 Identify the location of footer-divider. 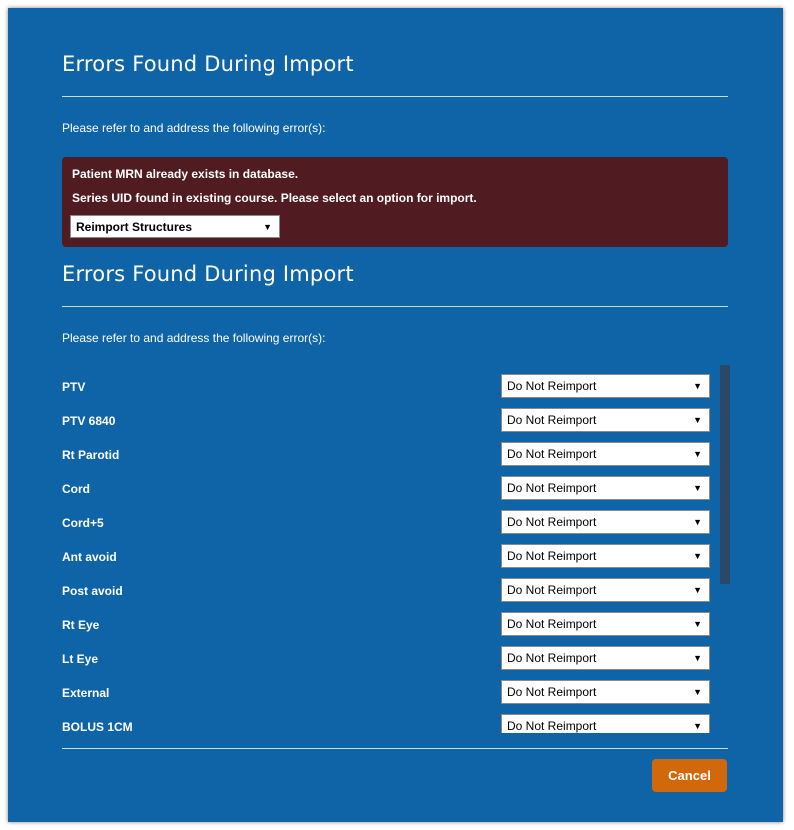
(395, 748).